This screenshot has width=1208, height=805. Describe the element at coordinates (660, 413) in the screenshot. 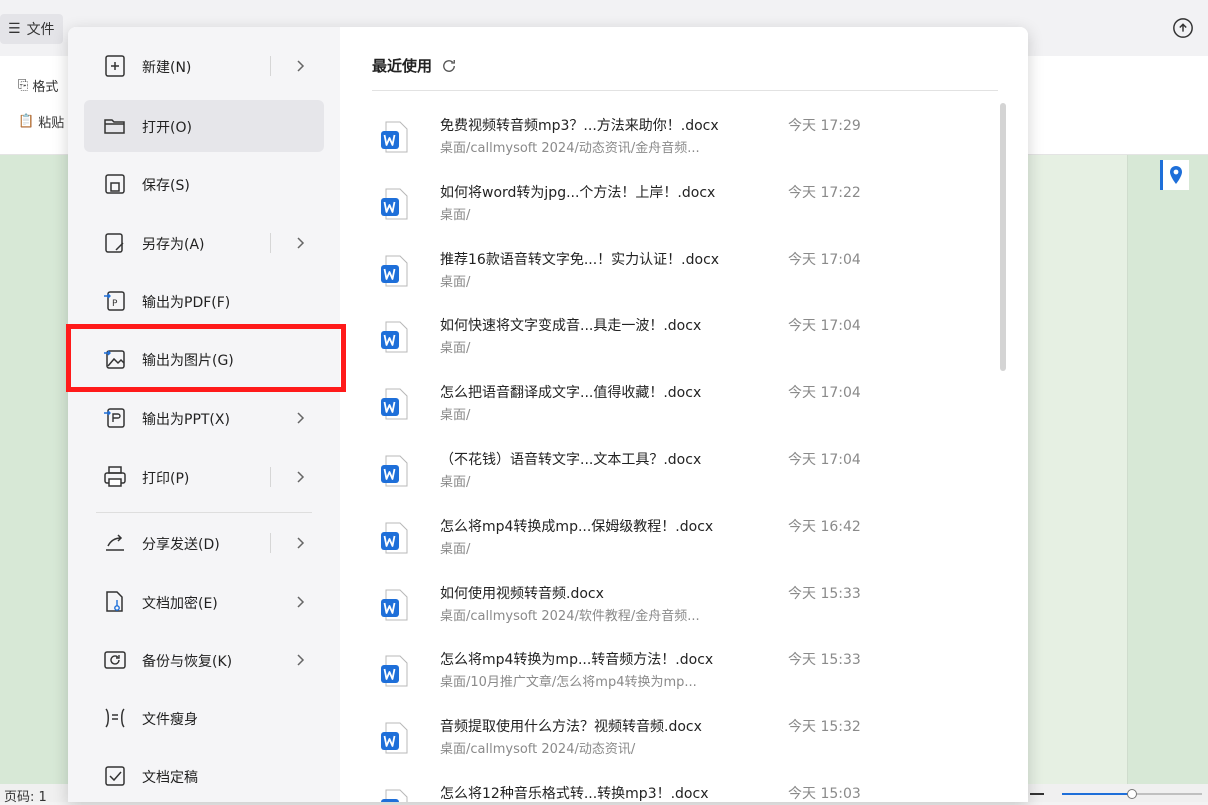

I see `recent-file-row: 怎么把语音翻译成文字...值得收藏！.docx 桌面/今天 17:04` at that location.